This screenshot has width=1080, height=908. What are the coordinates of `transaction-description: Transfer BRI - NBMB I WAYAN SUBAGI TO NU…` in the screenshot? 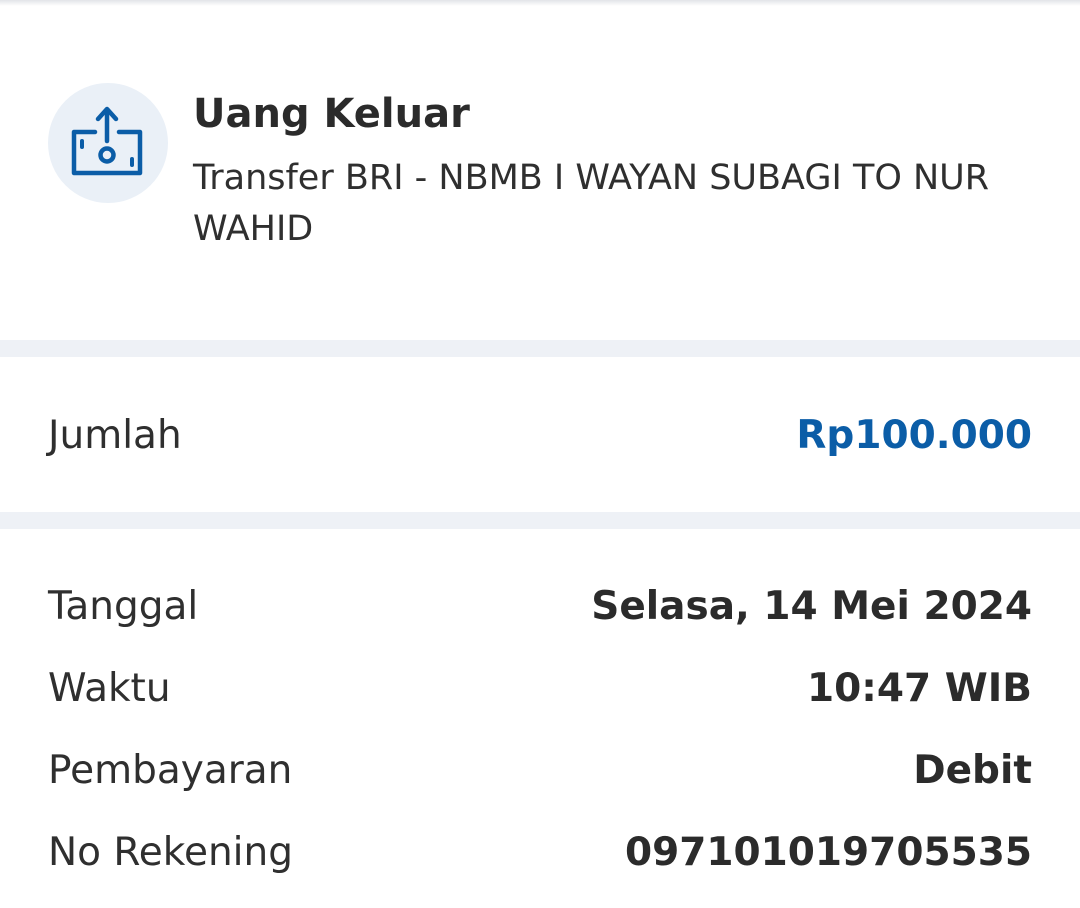 It's located at (591, 203).